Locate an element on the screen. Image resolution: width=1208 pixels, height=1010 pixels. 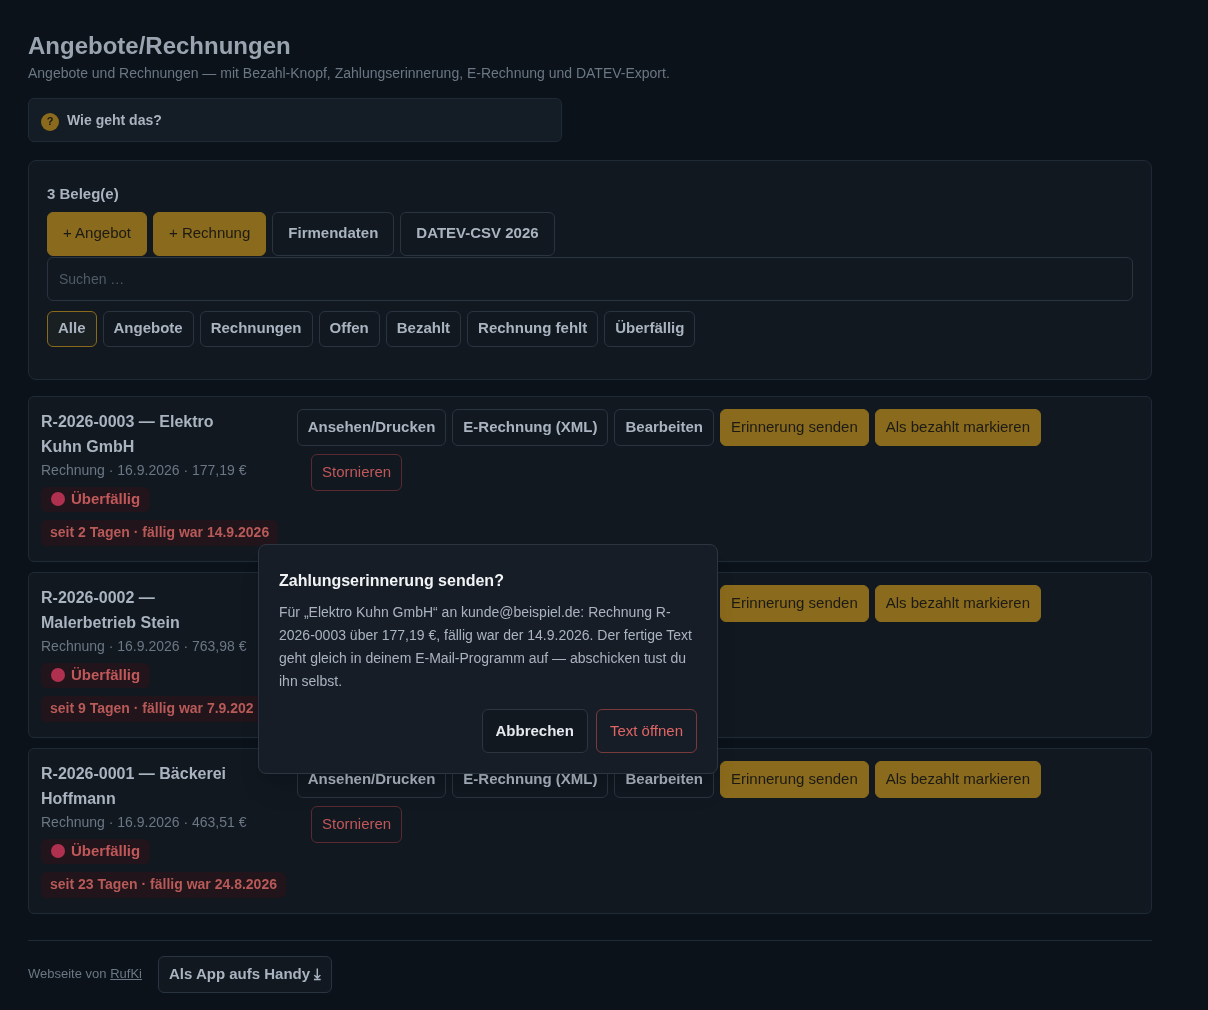
toolbar-button: DATEV-CSV 2026 is located at coordinates (477, 233).